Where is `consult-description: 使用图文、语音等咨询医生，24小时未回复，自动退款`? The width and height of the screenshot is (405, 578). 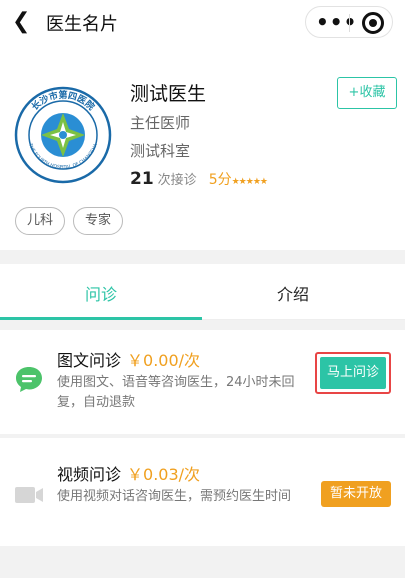 consult-description: 使用图文、语音等咨询医生，24小时未回复，自动退款 is located at coordinates (176, 392).